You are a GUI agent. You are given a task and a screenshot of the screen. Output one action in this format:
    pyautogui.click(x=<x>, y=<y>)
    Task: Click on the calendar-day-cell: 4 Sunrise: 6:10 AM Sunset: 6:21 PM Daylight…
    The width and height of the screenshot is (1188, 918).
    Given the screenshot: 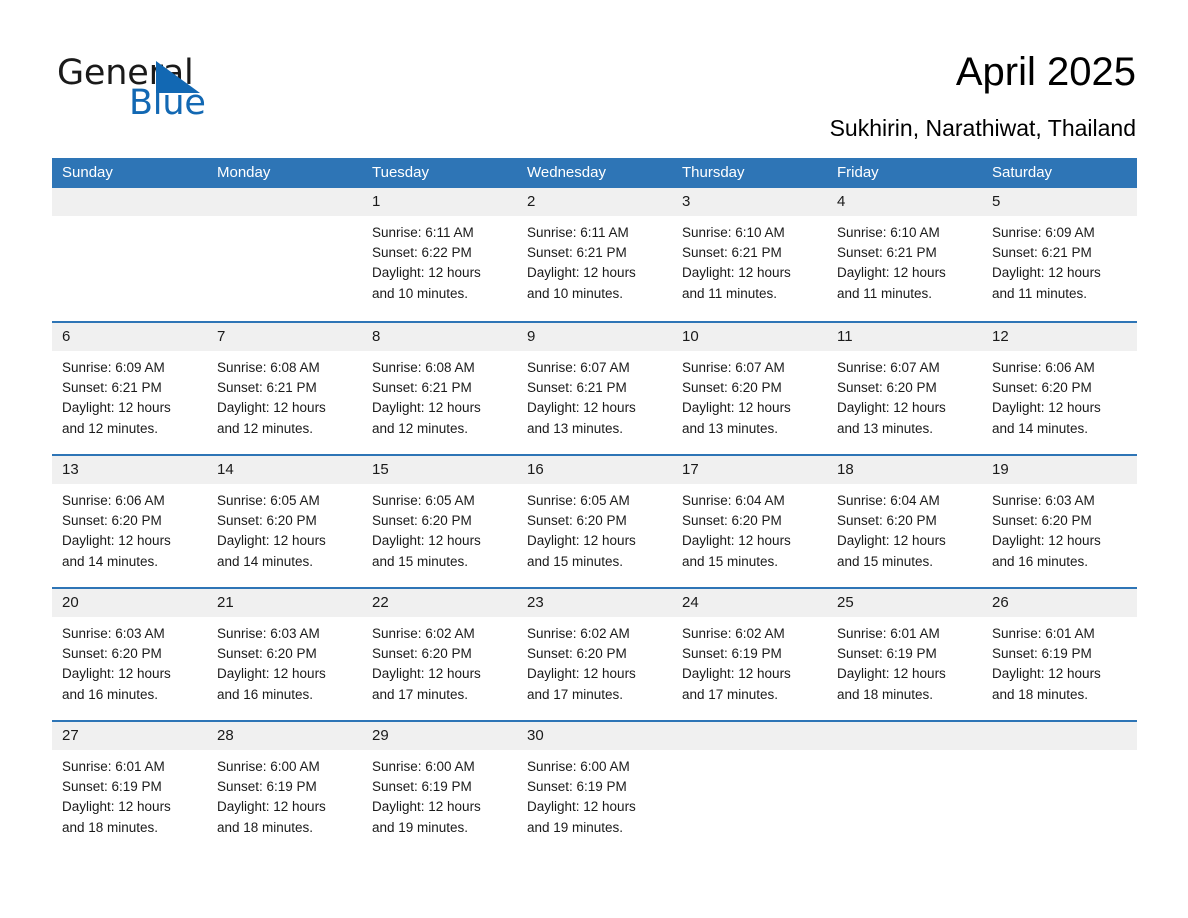 What is the action you would take?
    pyautogui.click(x=904, y=254)
    